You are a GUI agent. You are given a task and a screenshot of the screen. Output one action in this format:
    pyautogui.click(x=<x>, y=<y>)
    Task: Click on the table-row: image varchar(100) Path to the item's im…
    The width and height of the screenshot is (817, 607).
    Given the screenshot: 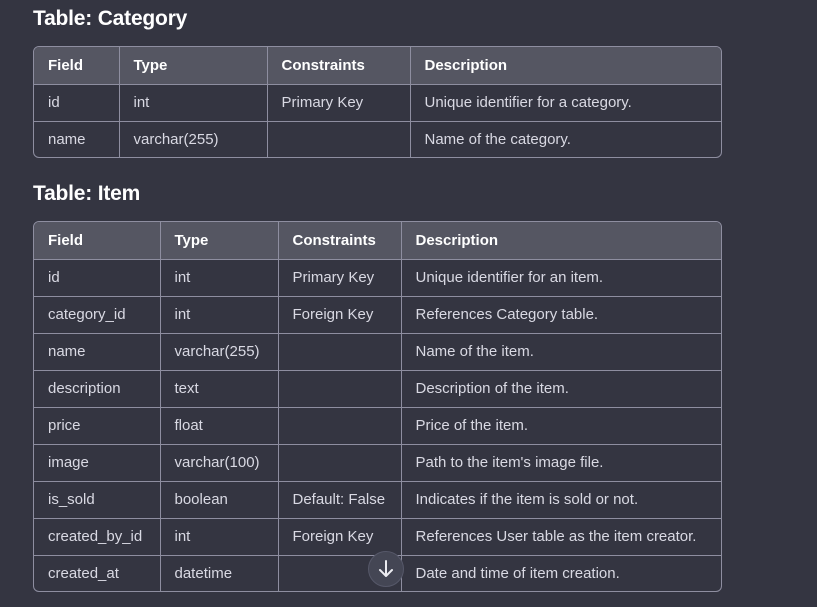 What is the action you would take?
    pyautogui.click(x=377, y=463)
    